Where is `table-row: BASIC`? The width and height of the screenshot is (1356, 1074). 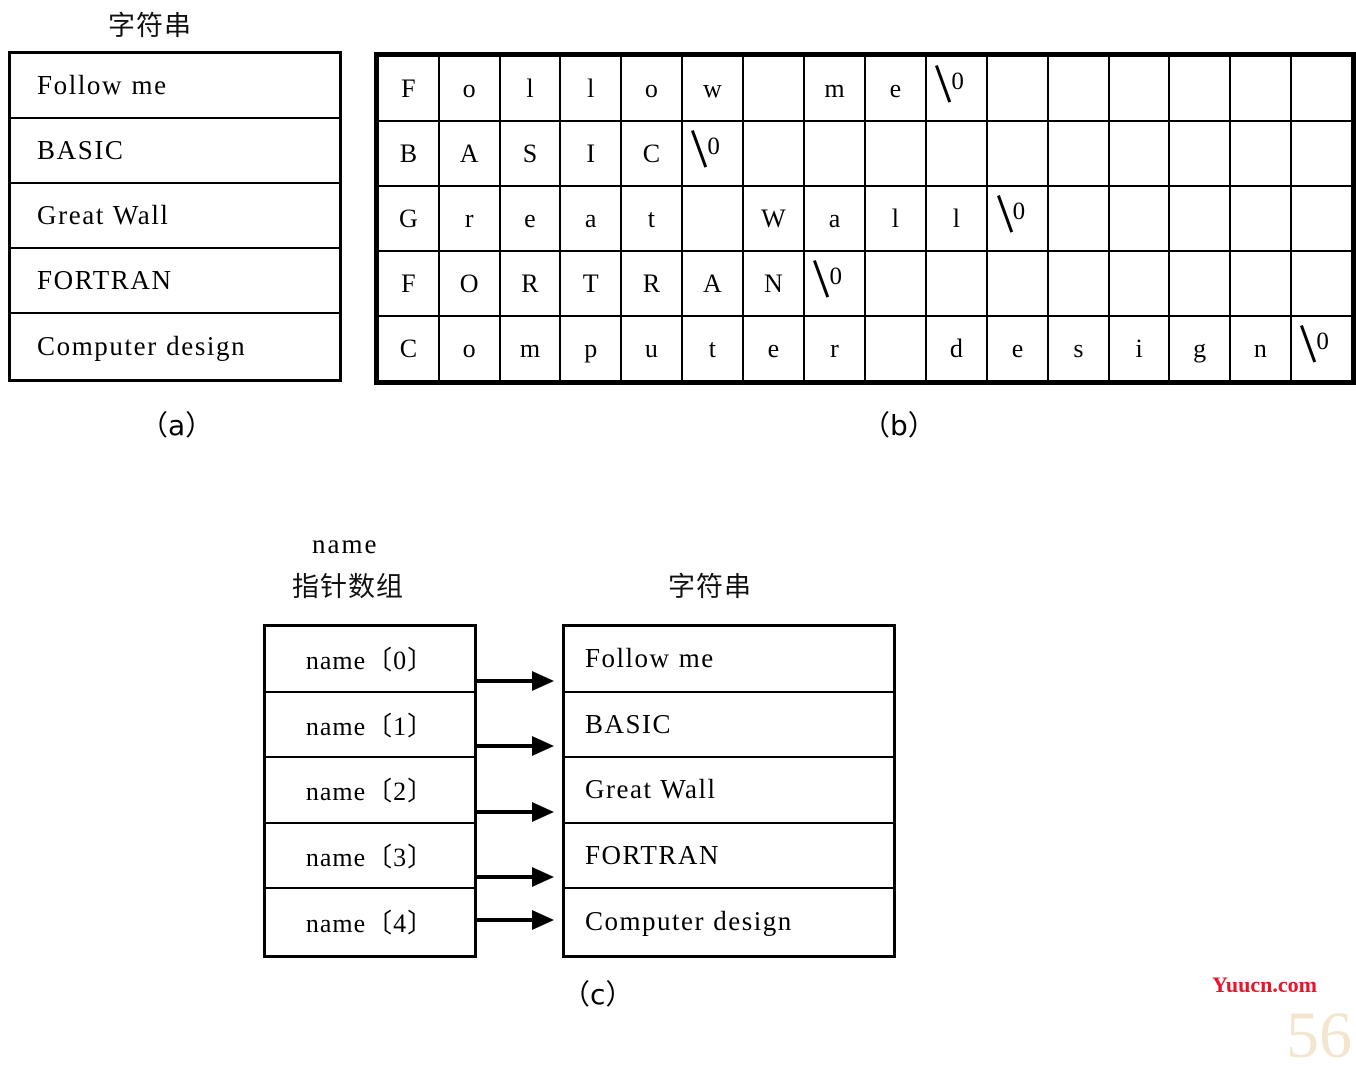 table-row: BASIC is located at coordinates (175, 151).